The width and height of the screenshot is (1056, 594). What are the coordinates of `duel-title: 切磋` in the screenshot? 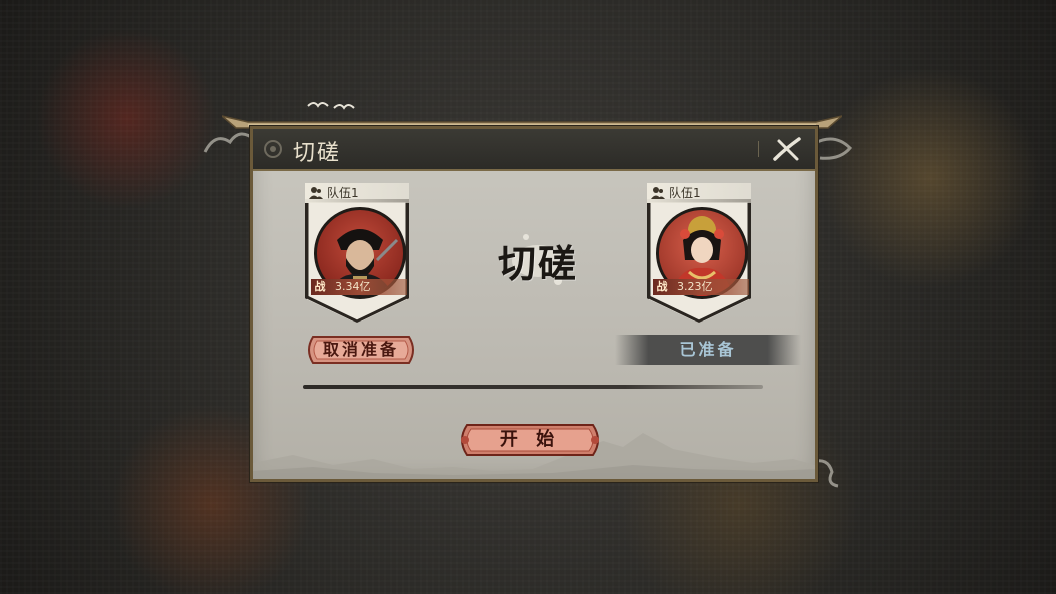 It's located at (537, 263).